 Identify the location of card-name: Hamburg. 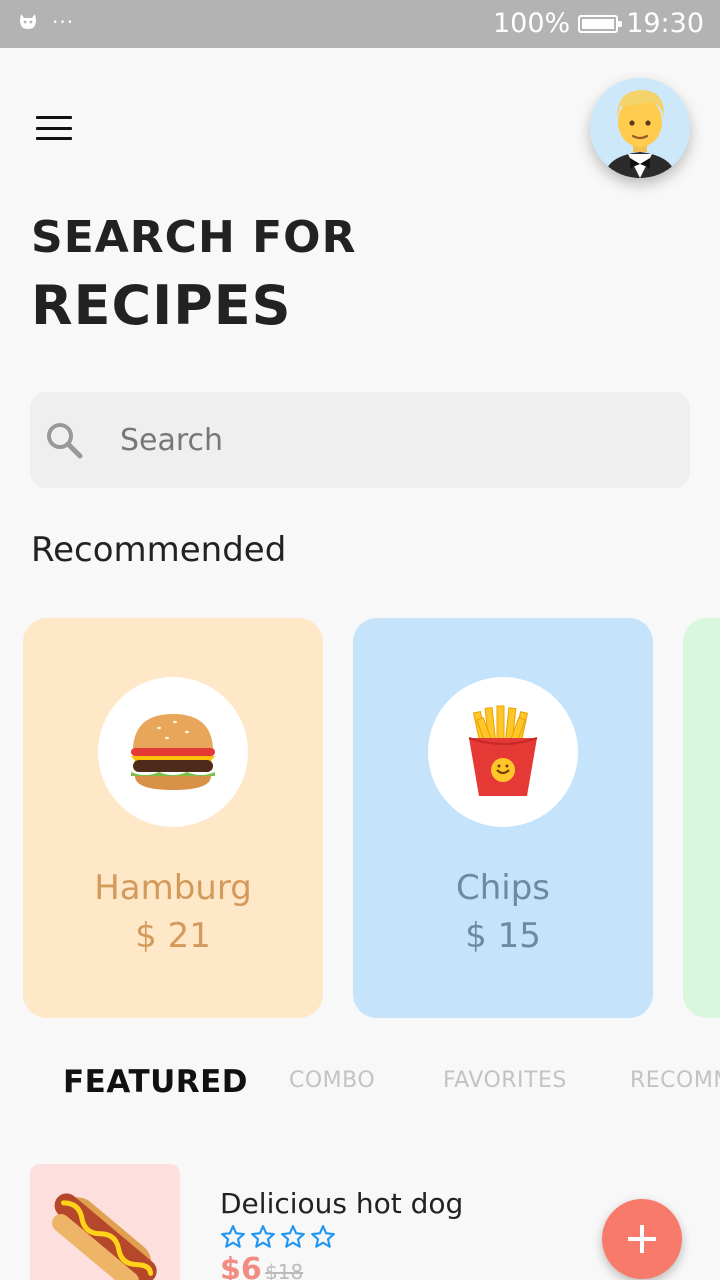
(173, 888).